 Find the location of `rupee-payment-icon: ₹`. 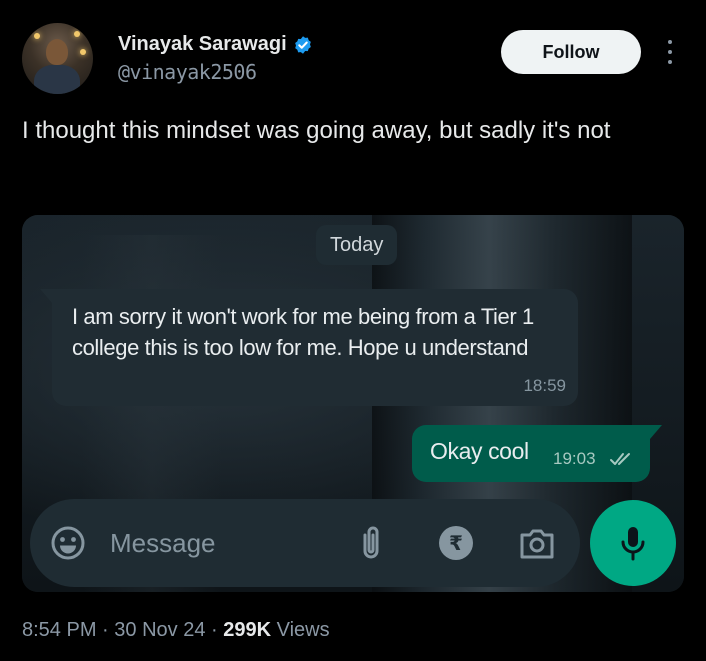

rupee-payment-icon: ₹ is located at coordinates (456, 543).